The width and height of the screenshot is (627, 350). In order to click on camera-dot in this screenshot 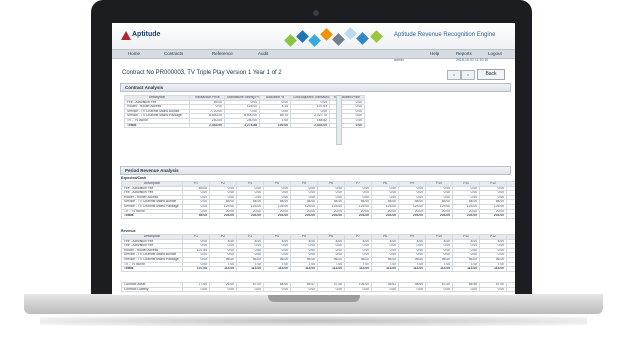, I will do `click(316, 13)`.